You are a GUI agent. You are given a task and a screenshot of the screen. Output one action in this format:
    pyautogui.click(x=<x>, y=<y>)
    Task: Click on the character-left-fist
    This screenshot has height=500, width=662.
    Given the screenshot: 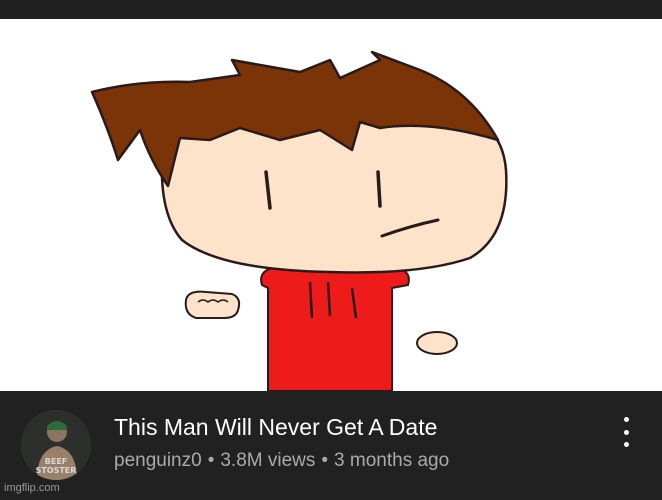 What is the action you would take?
    pyautogui.click(x=212, y=304)
    